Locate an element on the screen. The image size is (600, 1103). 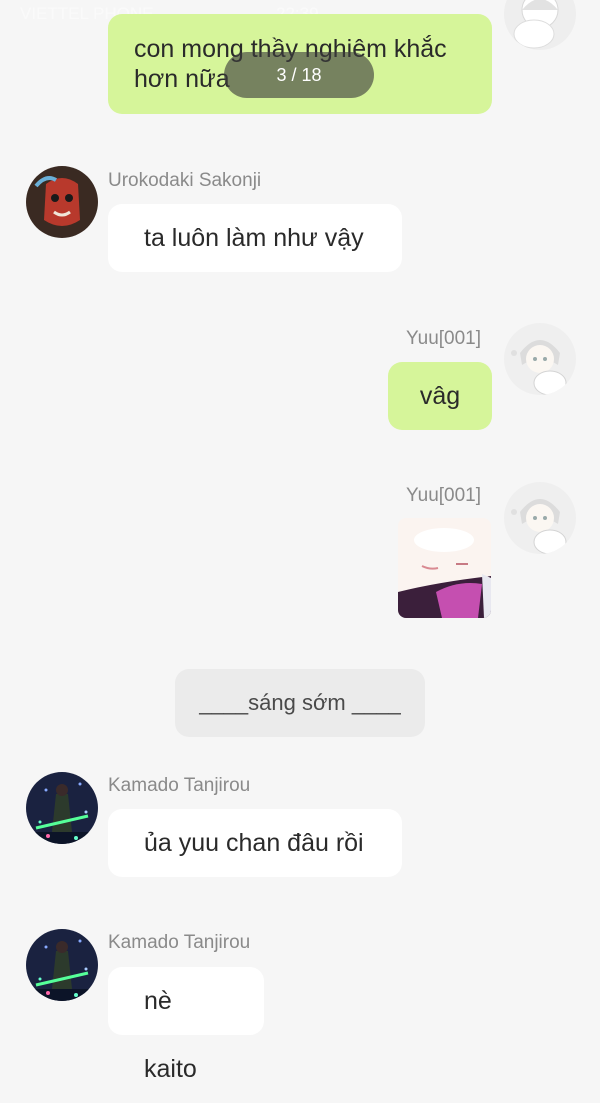
message-bubble-outgoing: vâg is located at coordinates (440, 396).